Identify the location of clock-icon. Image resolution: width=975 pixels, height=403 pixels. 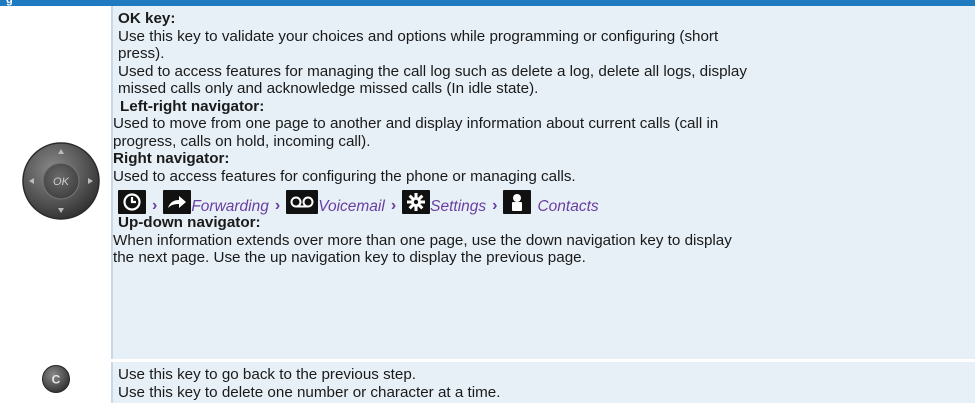
(132, 202).